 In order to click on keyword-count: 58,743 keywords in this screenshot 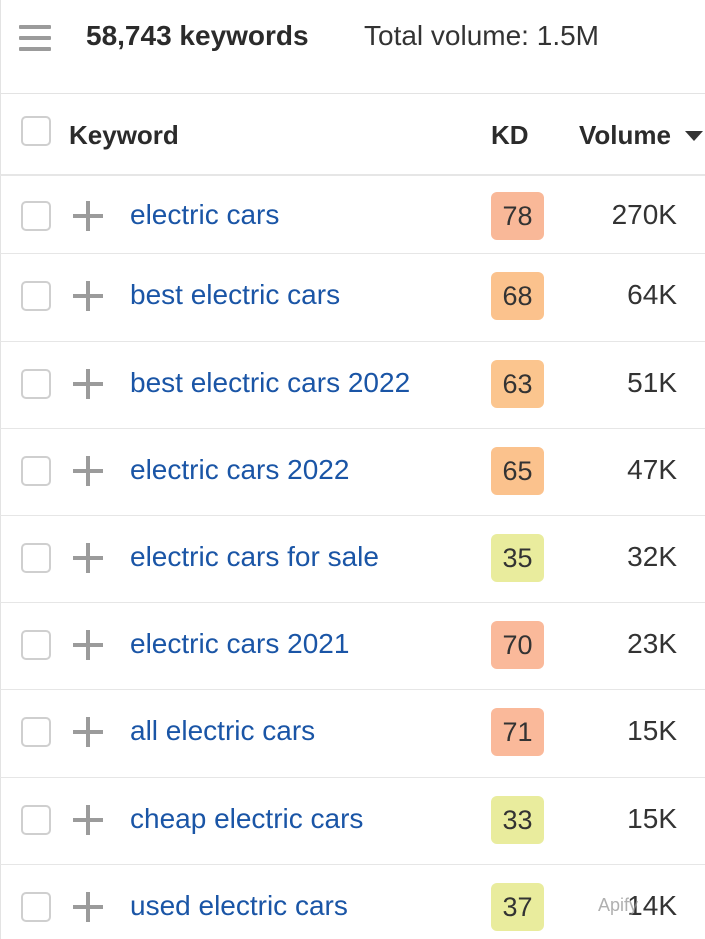, I will do `click(197, 35)`.